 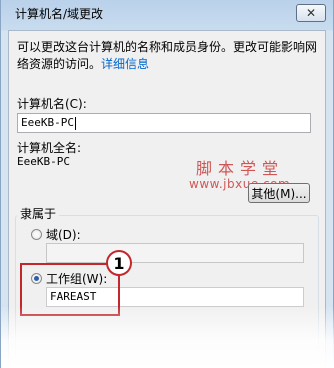 I want to click on close-button: ✕, so click(x=311, y=13).